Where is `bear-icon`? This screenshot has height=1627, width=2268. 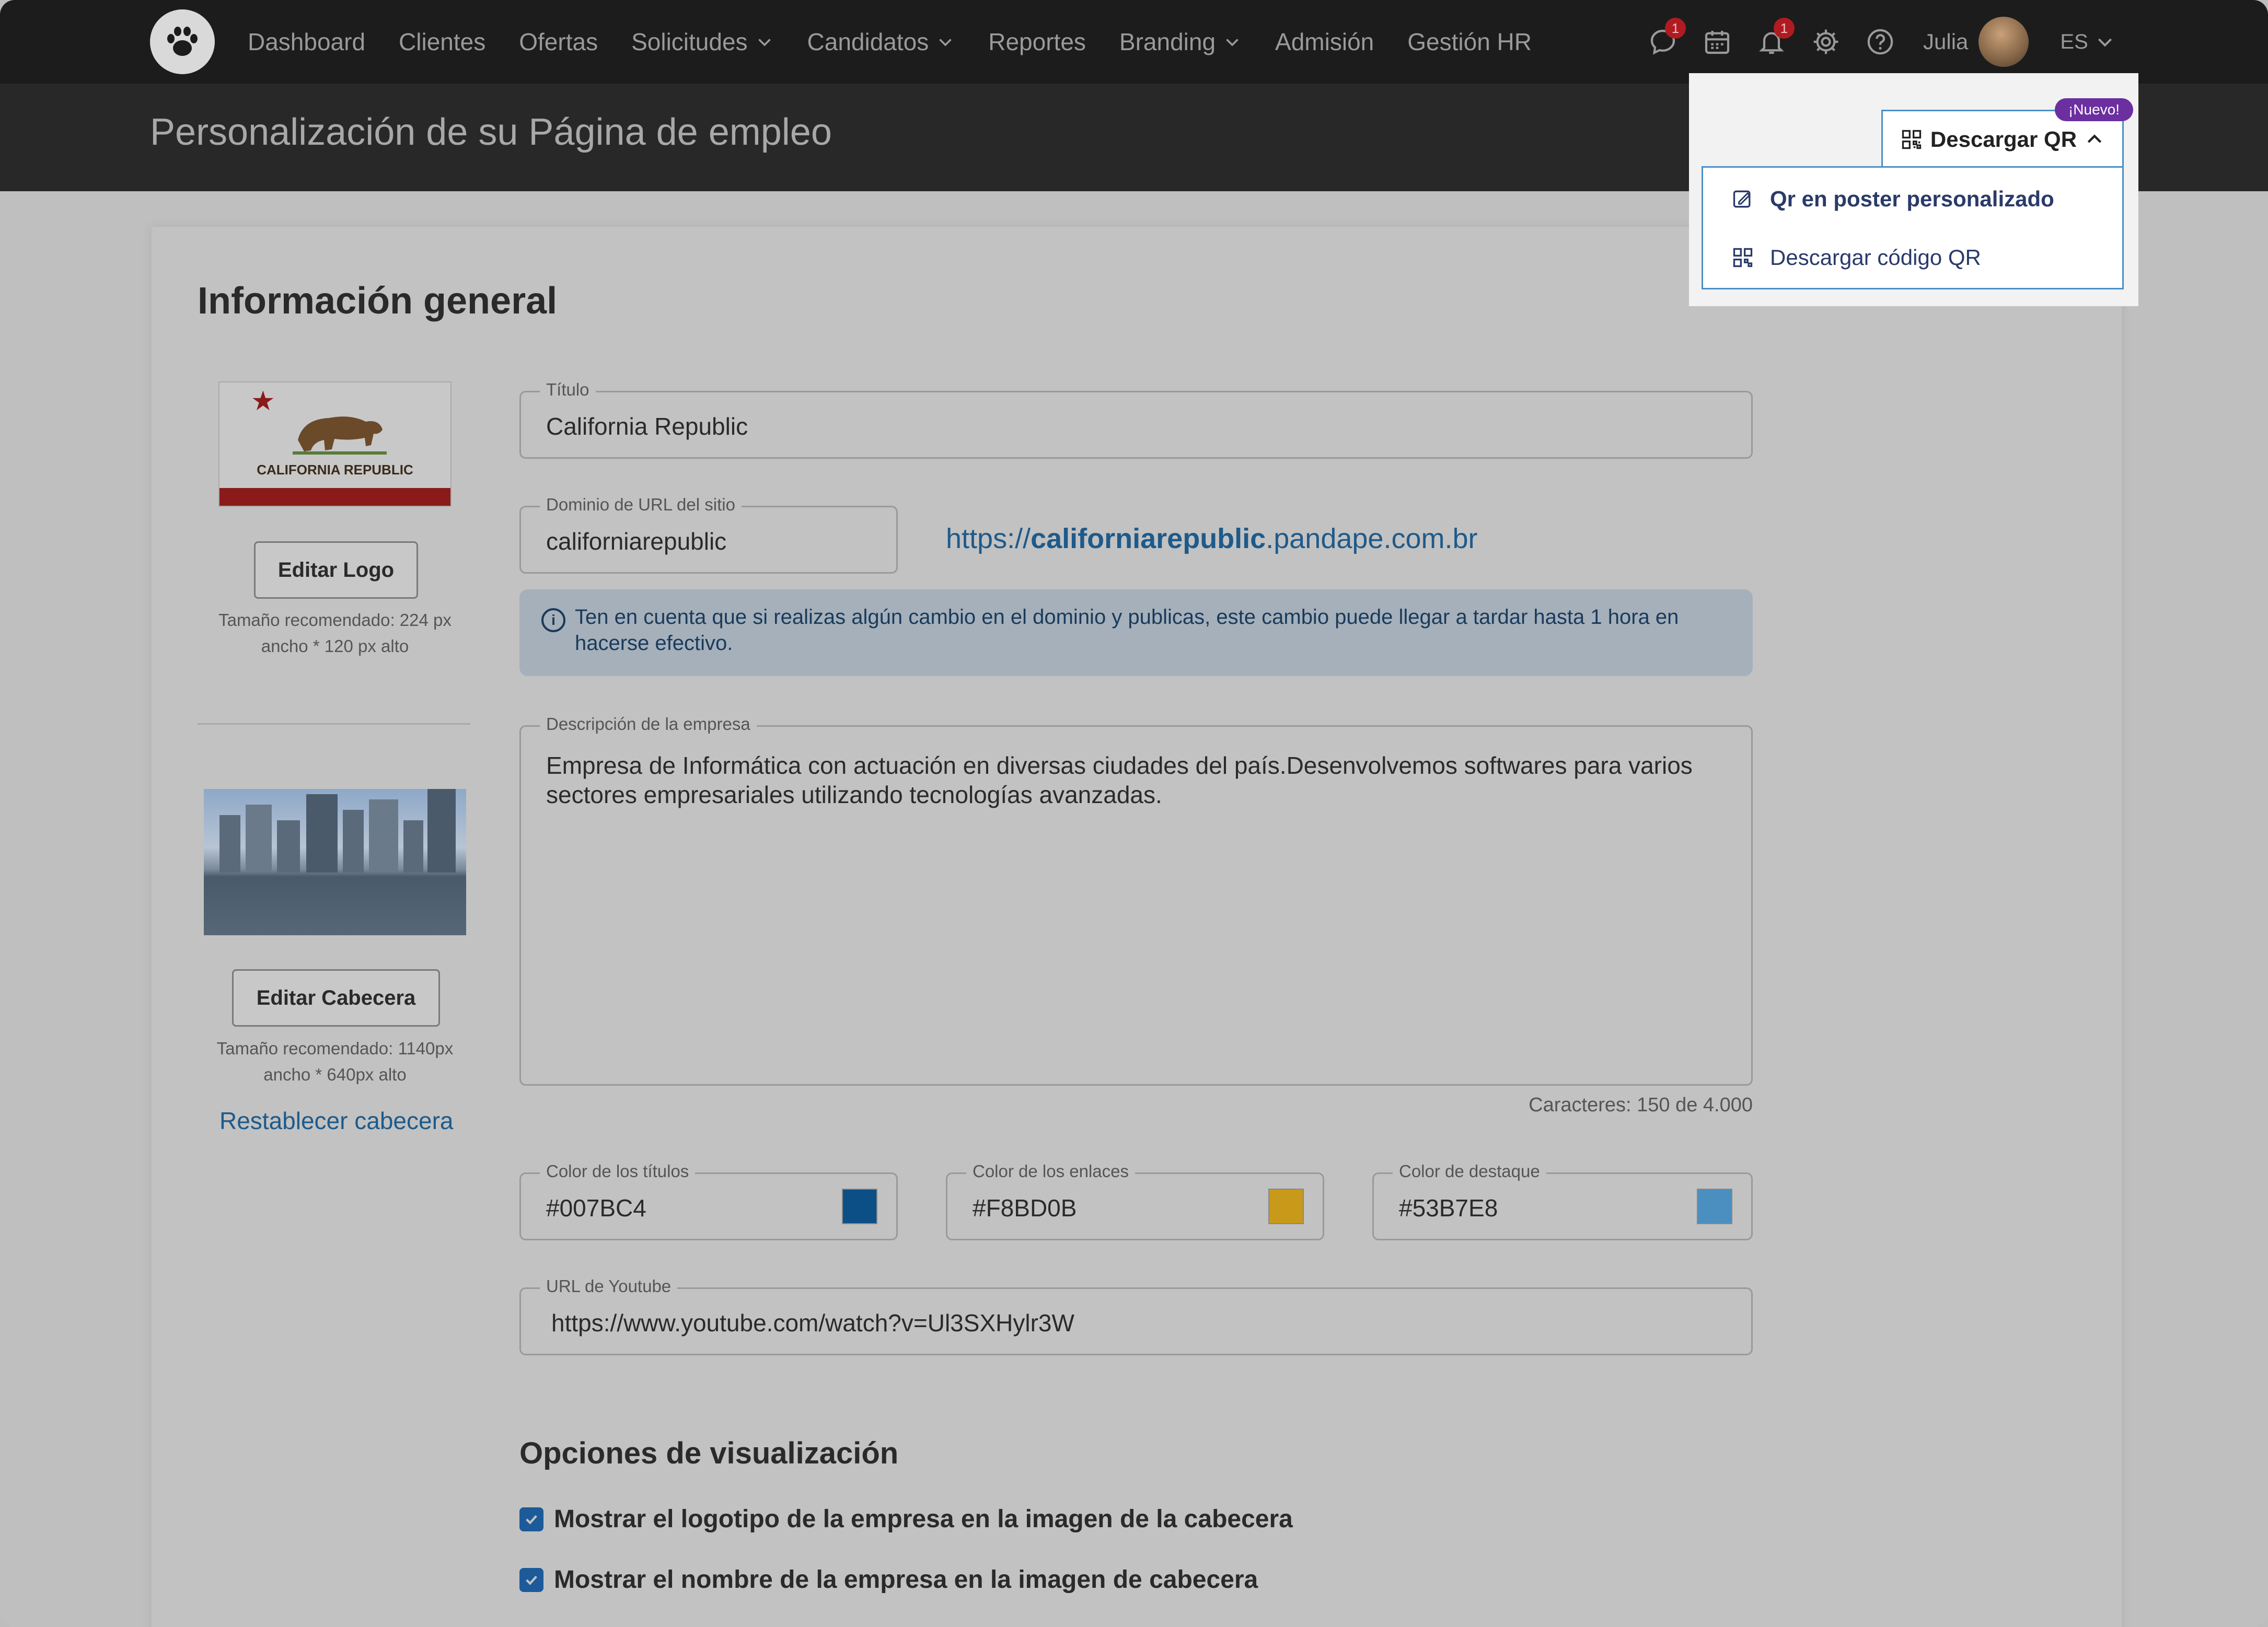 bear-icon is located at coordinates (340, 435).